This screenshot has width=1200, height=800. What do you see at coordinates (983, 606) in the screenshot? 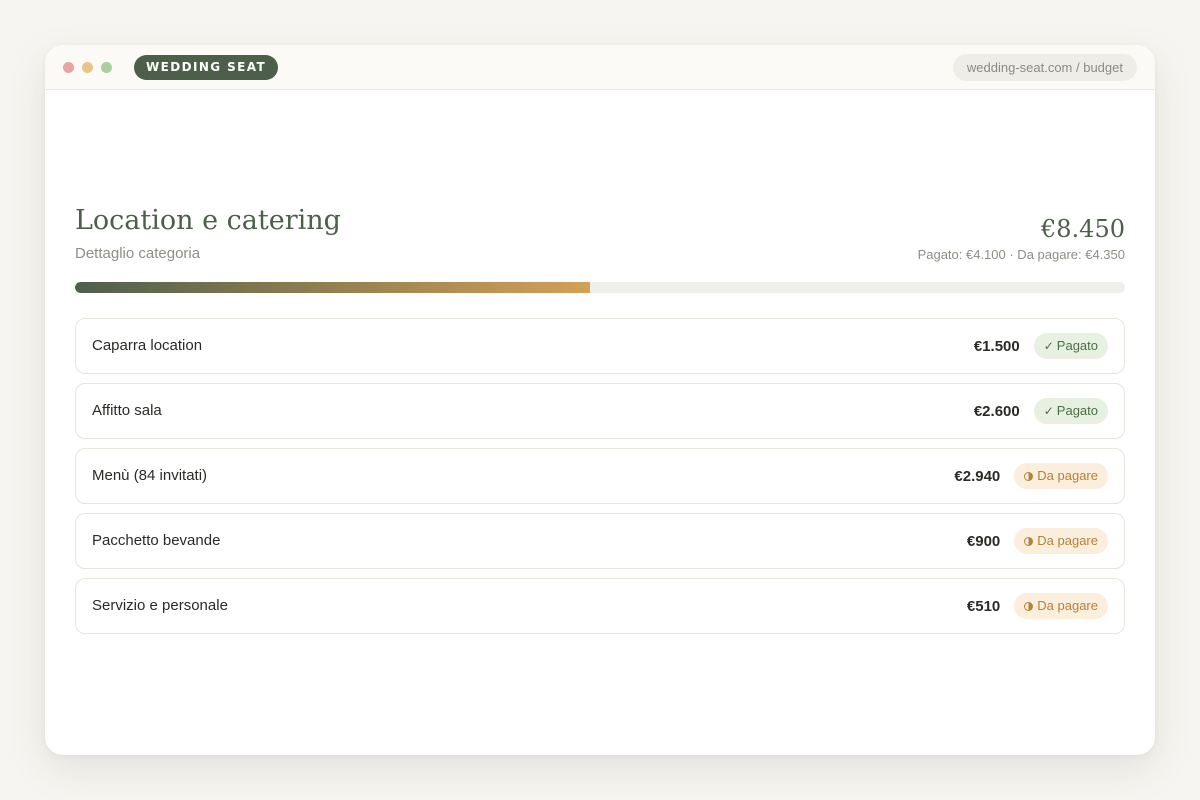
I see `expense-amount: €510` at bounding box center [983, 606].